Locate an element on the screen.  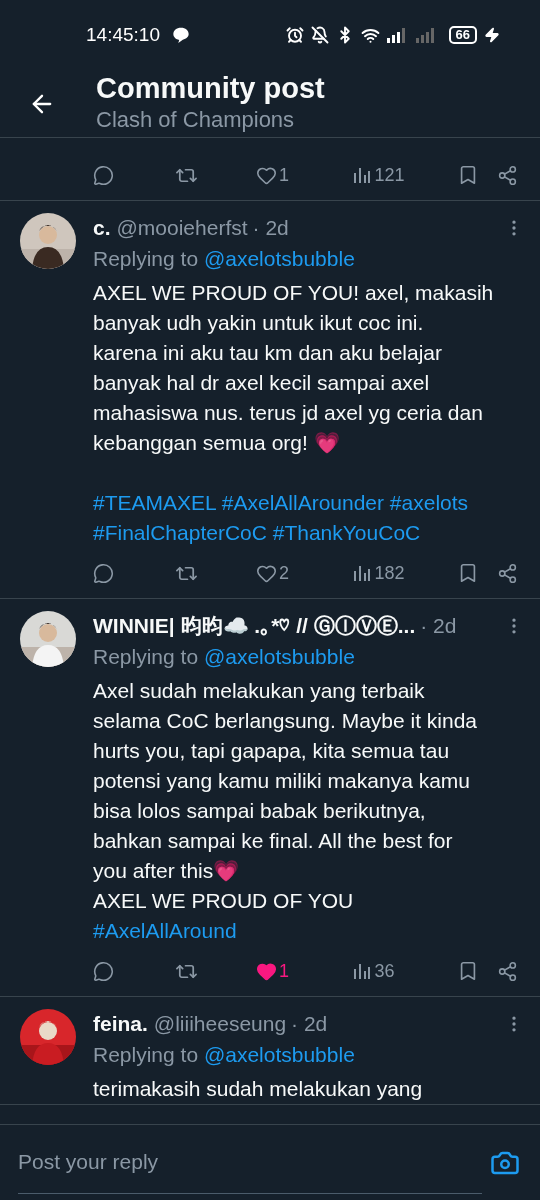
mute-icon is located at coordinates (319, 35).